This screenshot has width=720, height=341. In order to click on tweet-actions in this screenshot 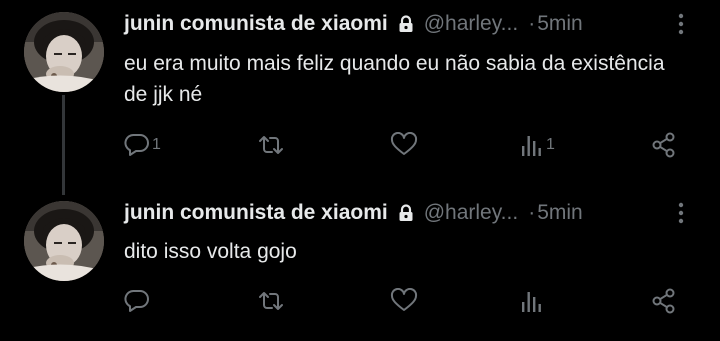, I will do `click(408, 301)`.